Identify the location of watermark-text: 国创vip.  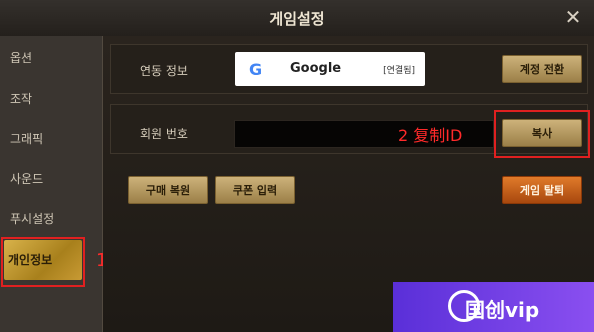
(502, 310).